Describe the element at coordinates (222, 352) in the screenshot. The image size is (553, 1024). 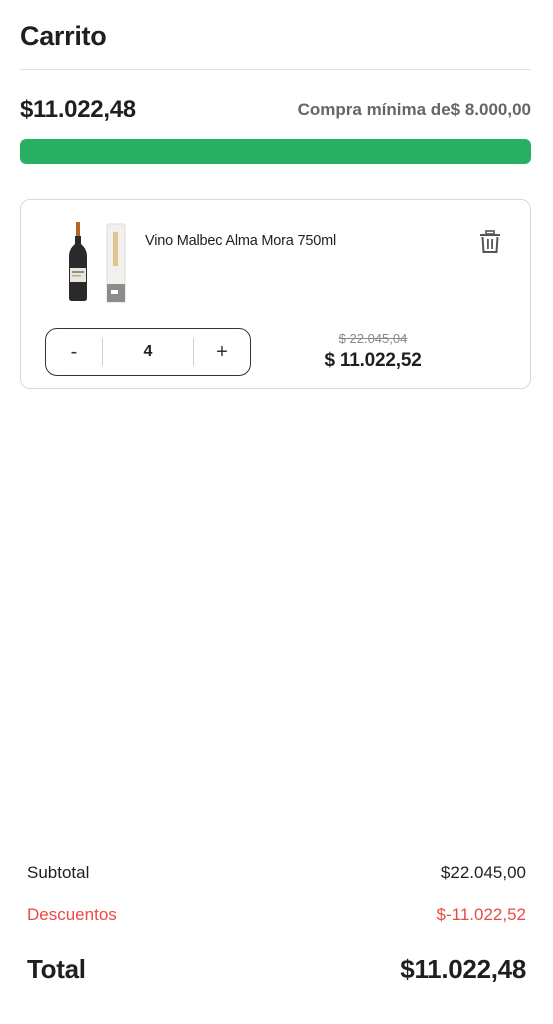
I see `increment-quantity-button: +` at that location.